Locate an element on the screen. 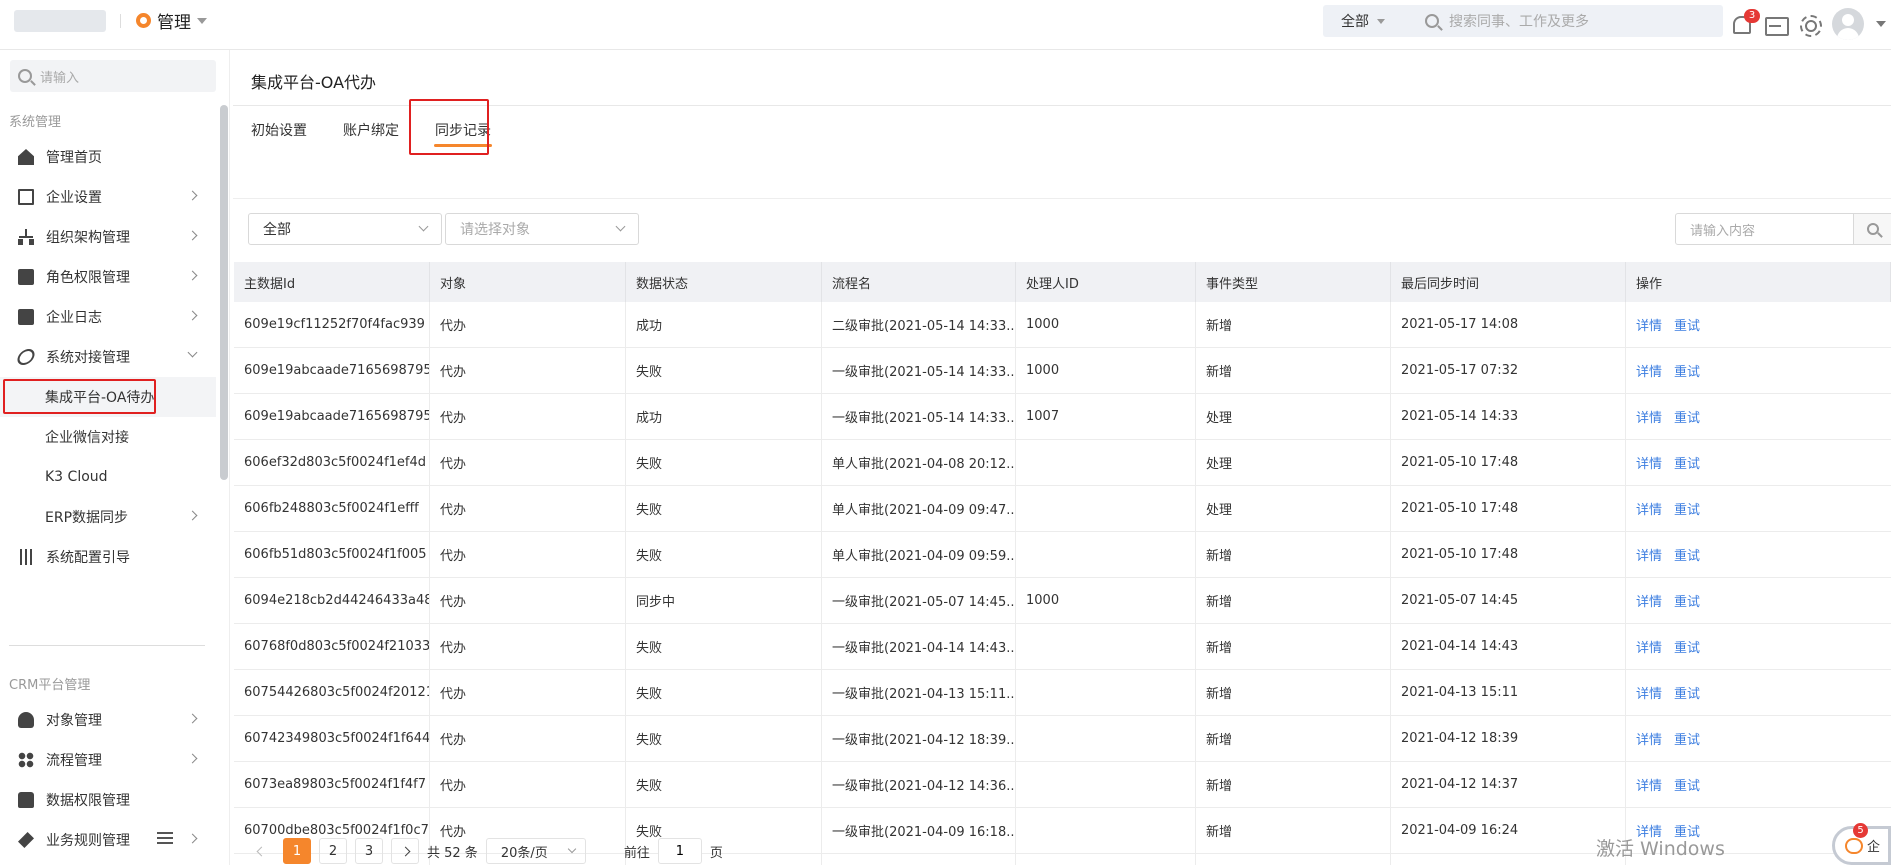  gear-icon is located at coordinates (1810, 25).